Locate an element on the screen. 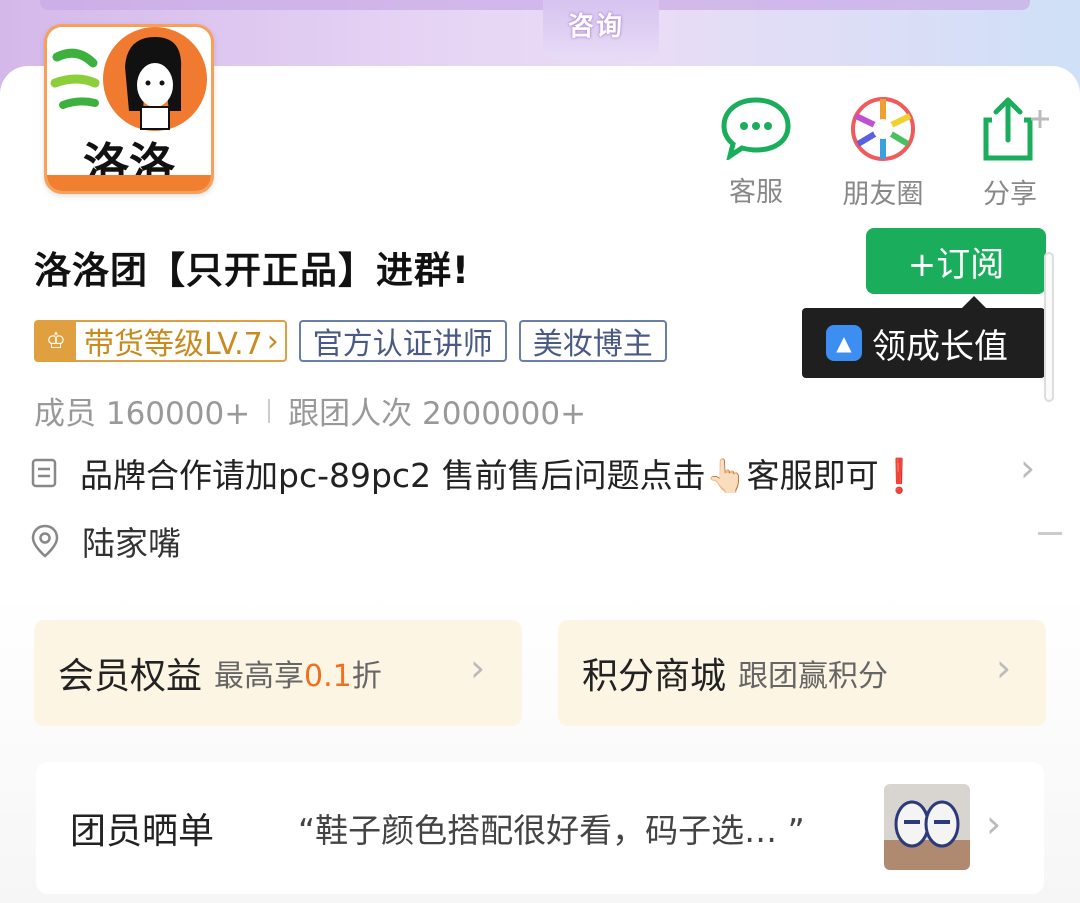 The width and height of the screenshot is (1080, 903). member-showcase-card: 团员晒单 “鞋子颜色搭配很好看，码子选… ” › is located at coordinates (540, 828).